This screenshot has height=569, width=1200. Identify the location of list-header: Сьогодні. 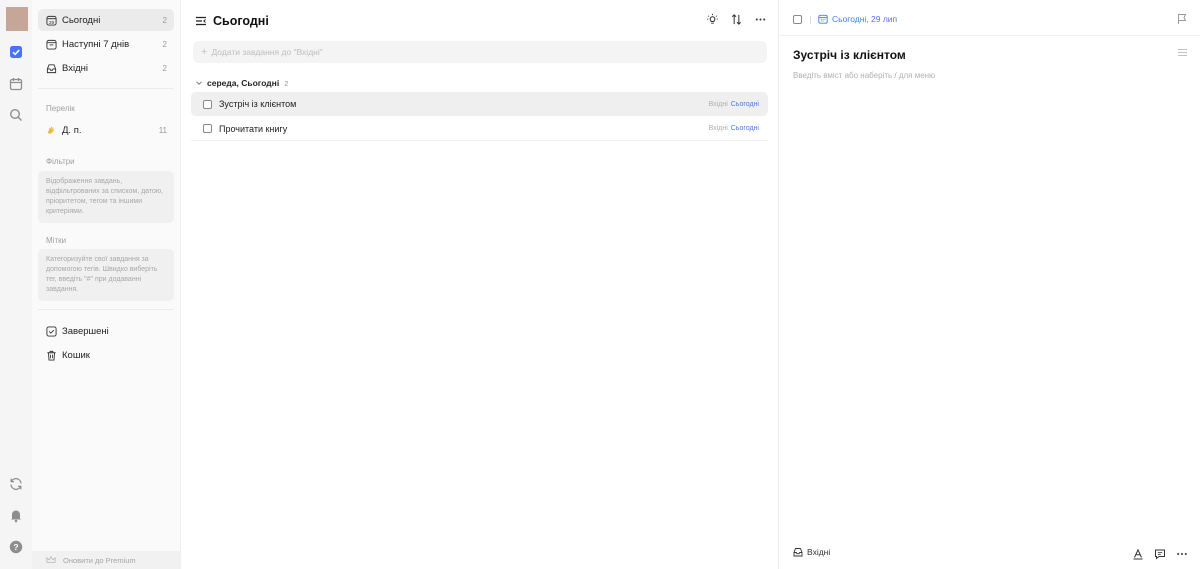
(232, 21).